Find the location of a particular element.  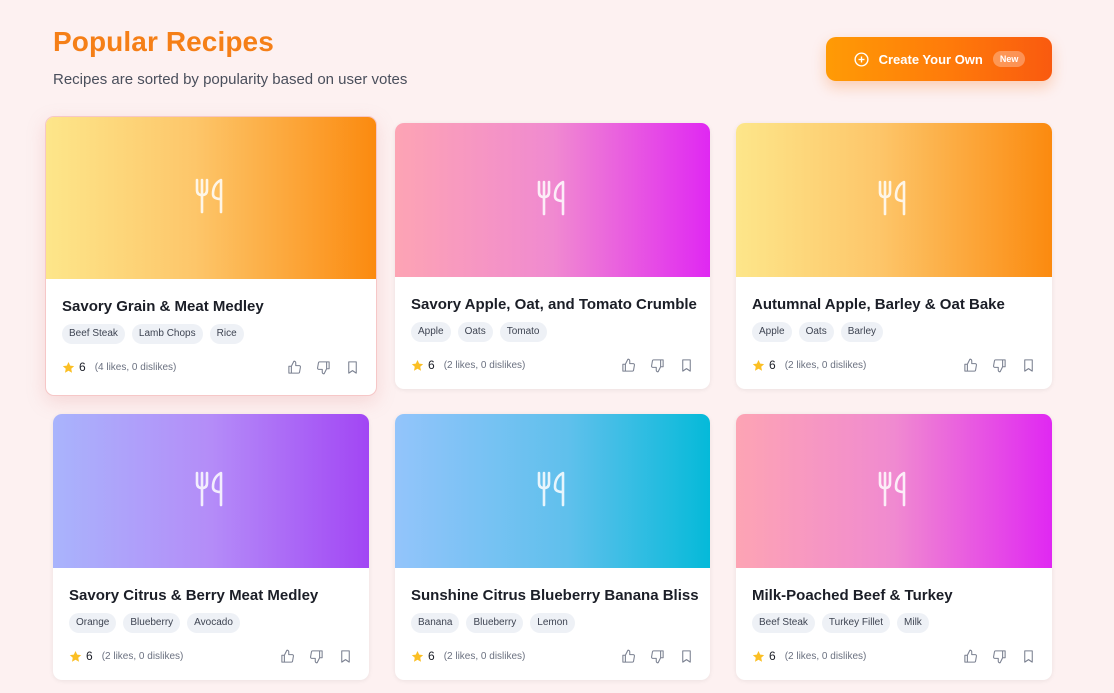

new-badge: New is located at coordinates (1009, 59).